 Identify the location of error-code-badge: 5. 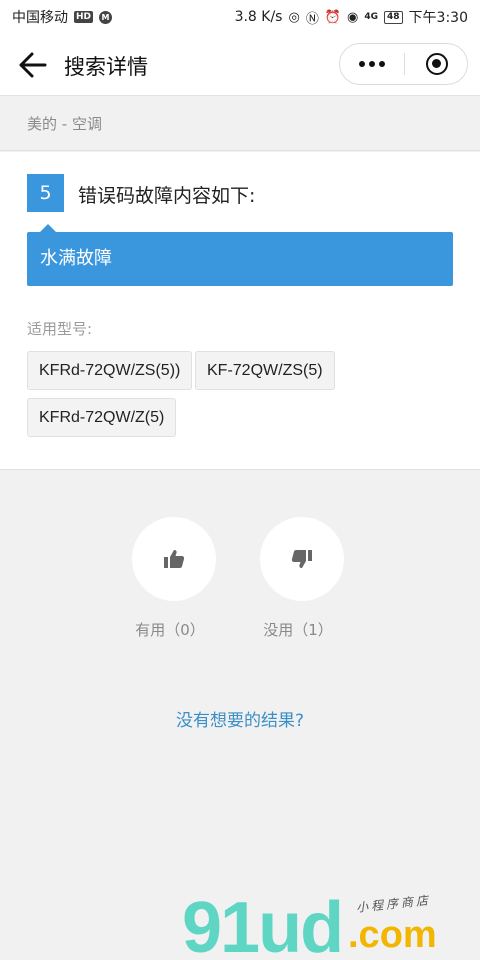
(45, 193).